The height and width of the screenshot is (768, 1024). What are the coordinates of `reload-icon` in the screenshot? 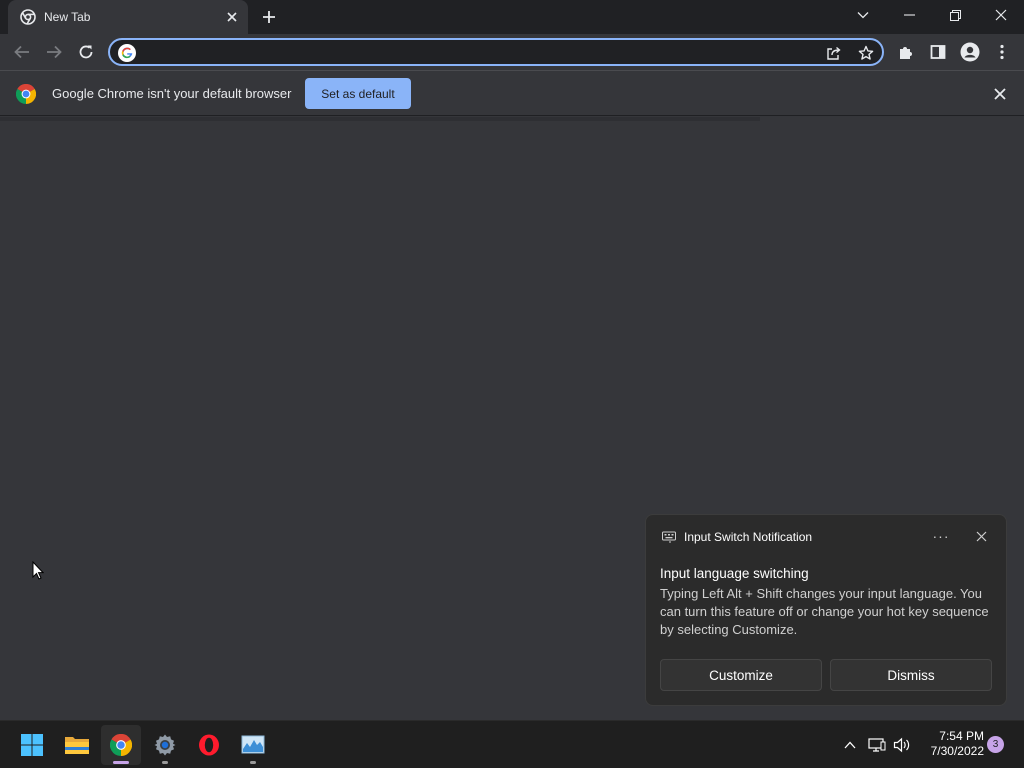 It's located at (86, 52).